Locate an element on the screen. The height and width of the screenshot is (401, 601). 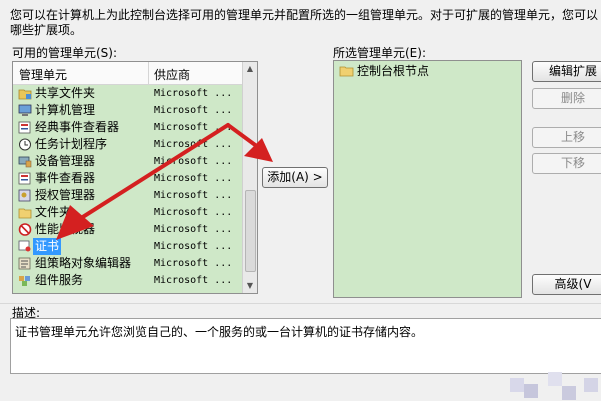
no-entry-icon is located at coordinates (25, 229).